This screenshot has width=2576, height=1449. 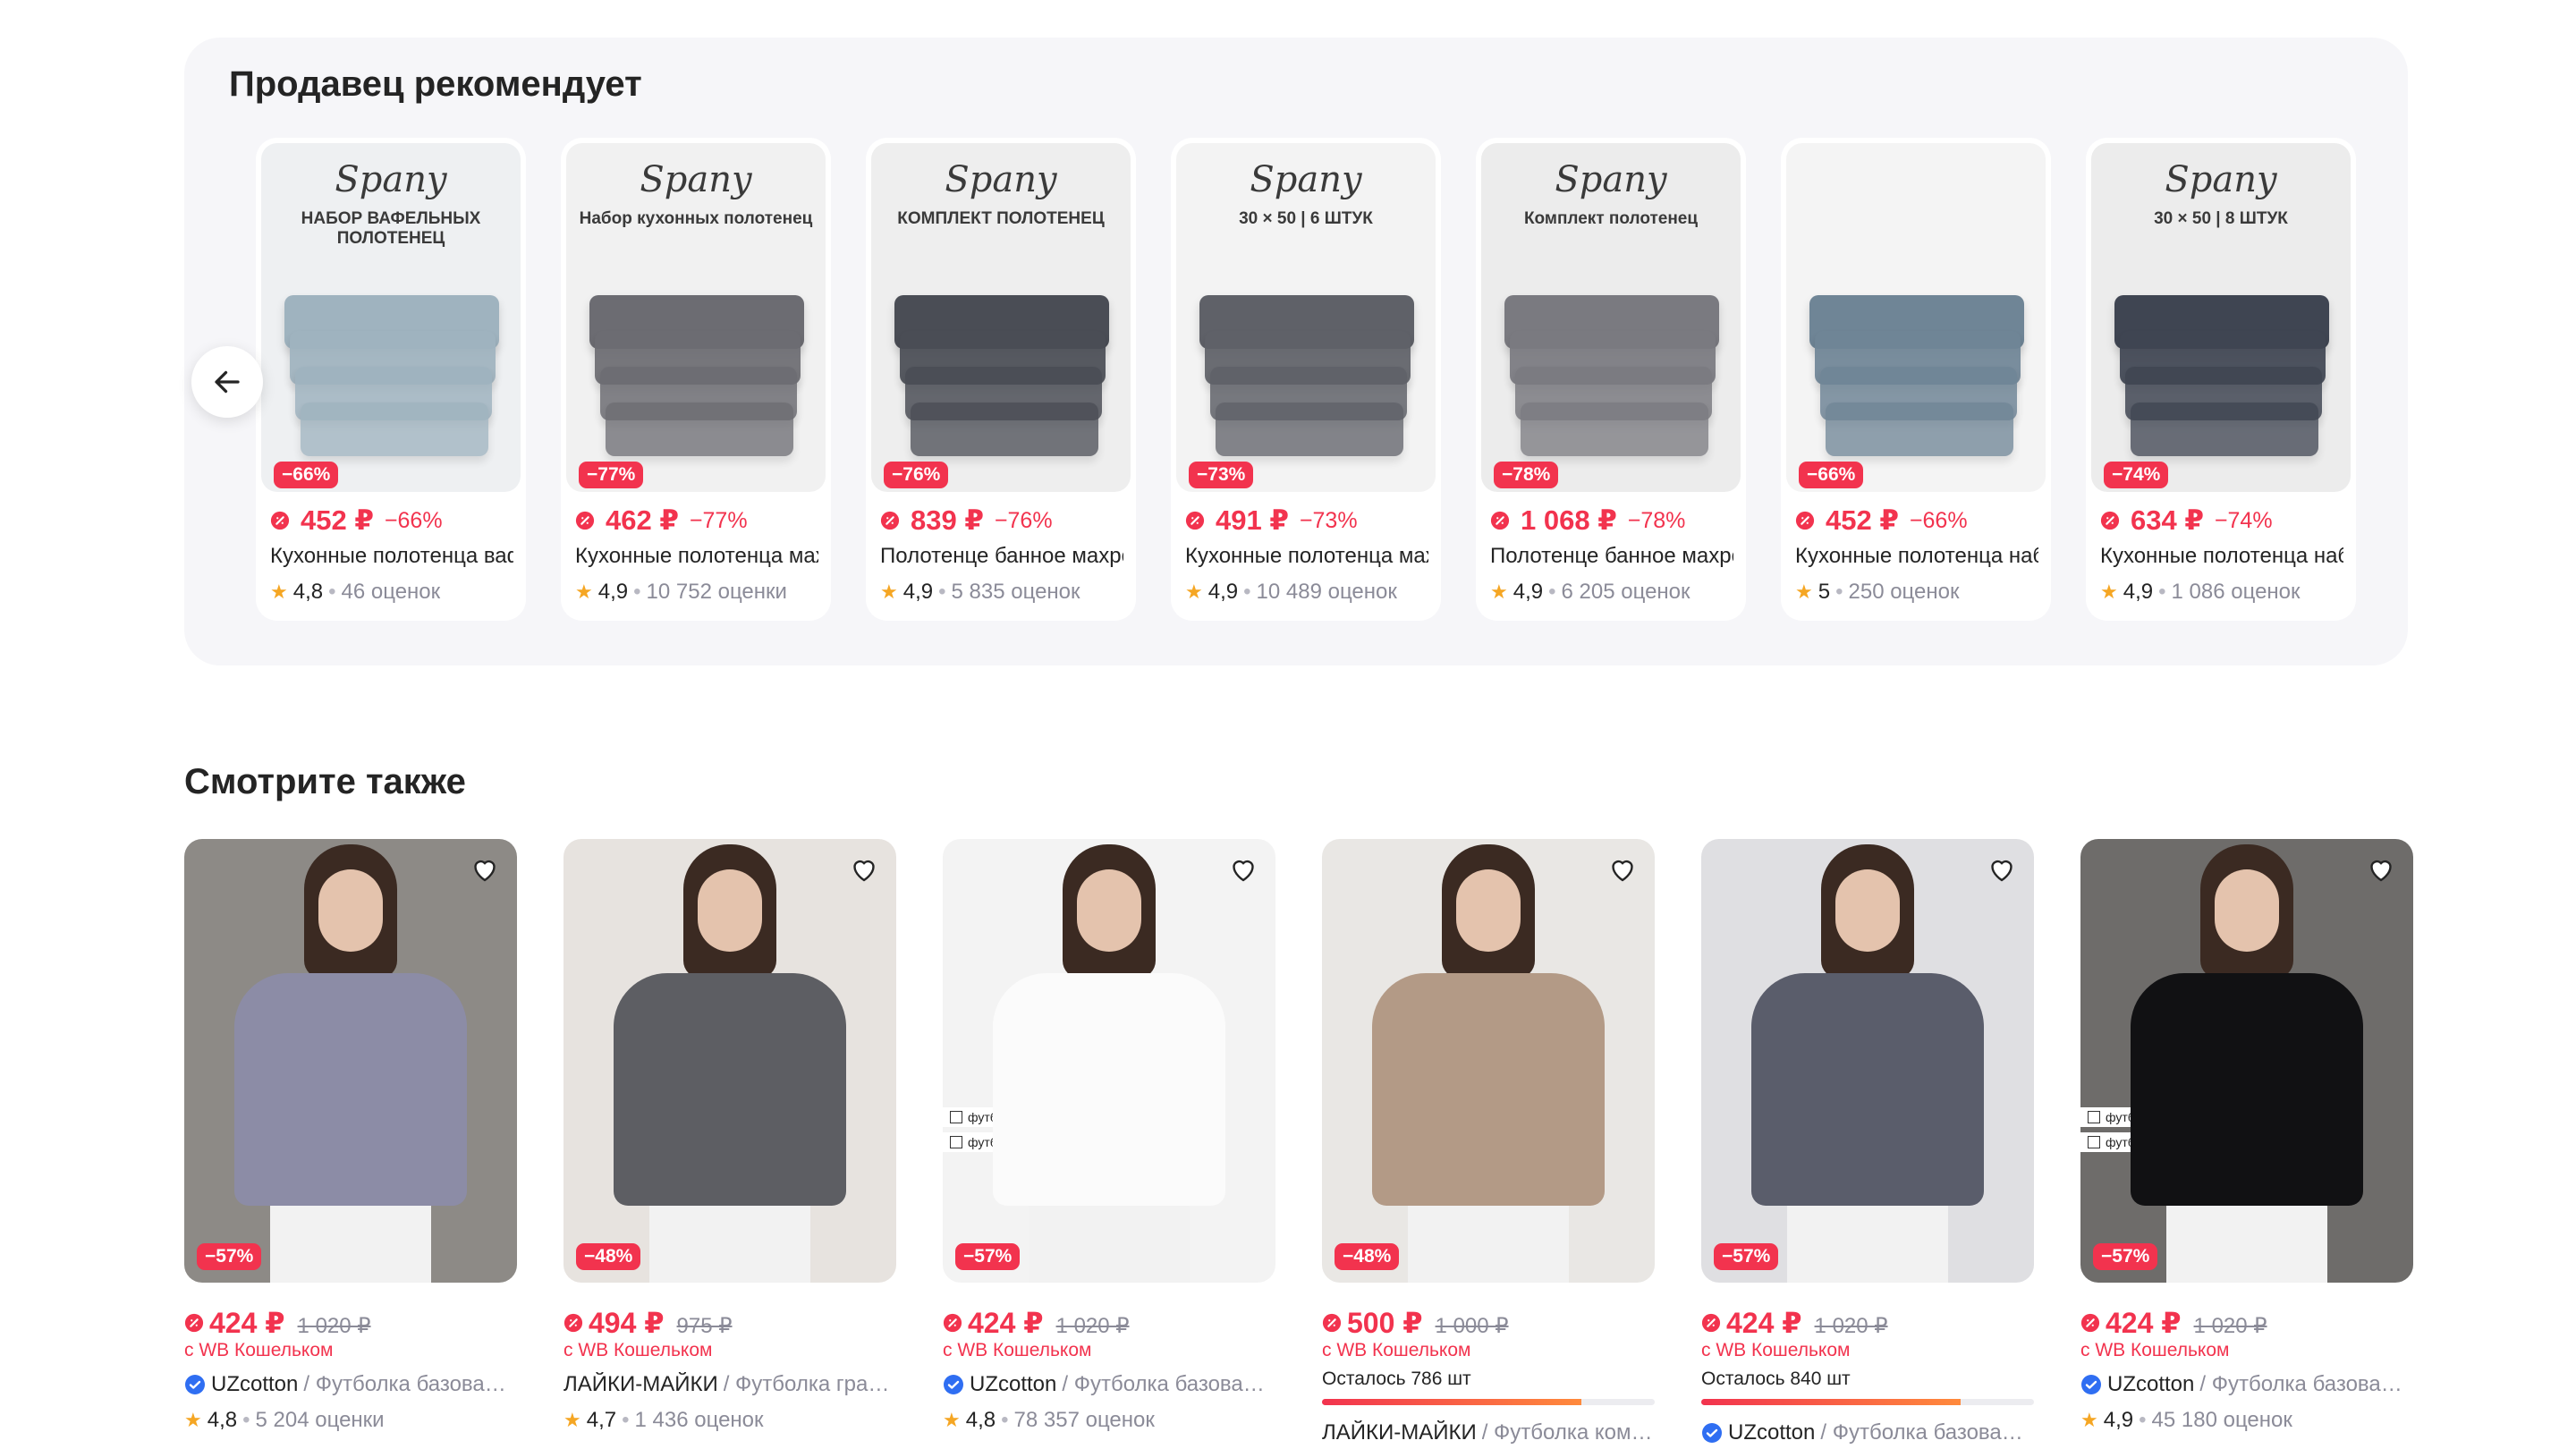 I want to click on model-face, so click(x=1867, y=910).